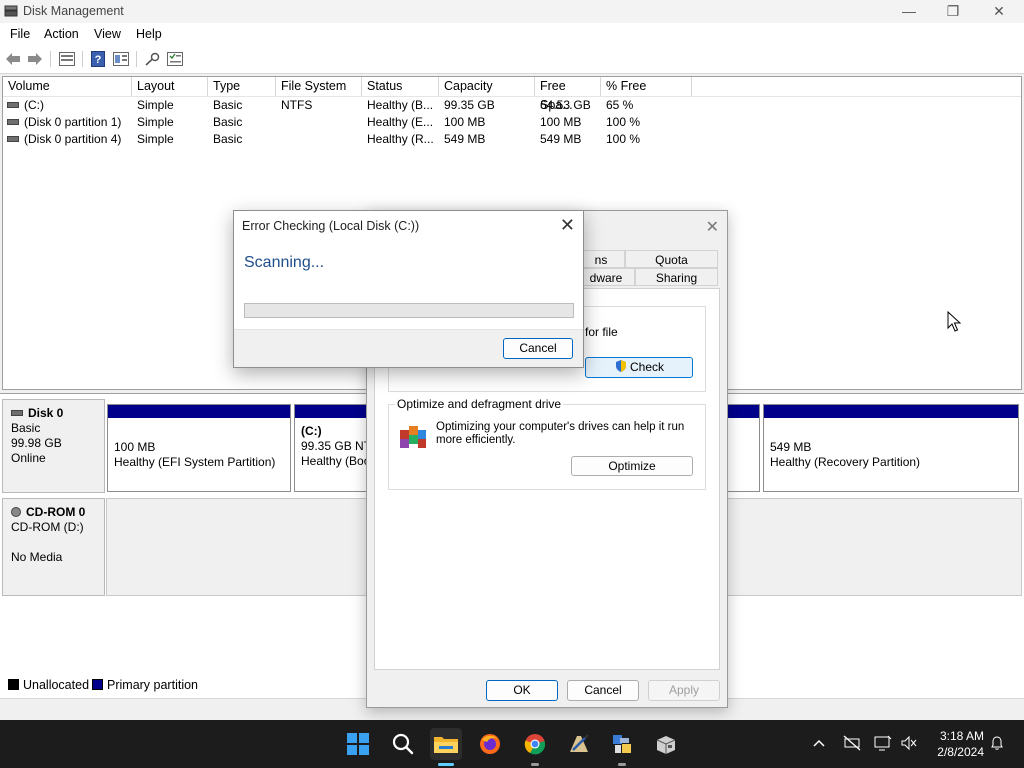  Describe the element at coordinates (561, 139) in the screenshot. I see `volume-free-space: 549 MB` at that location.